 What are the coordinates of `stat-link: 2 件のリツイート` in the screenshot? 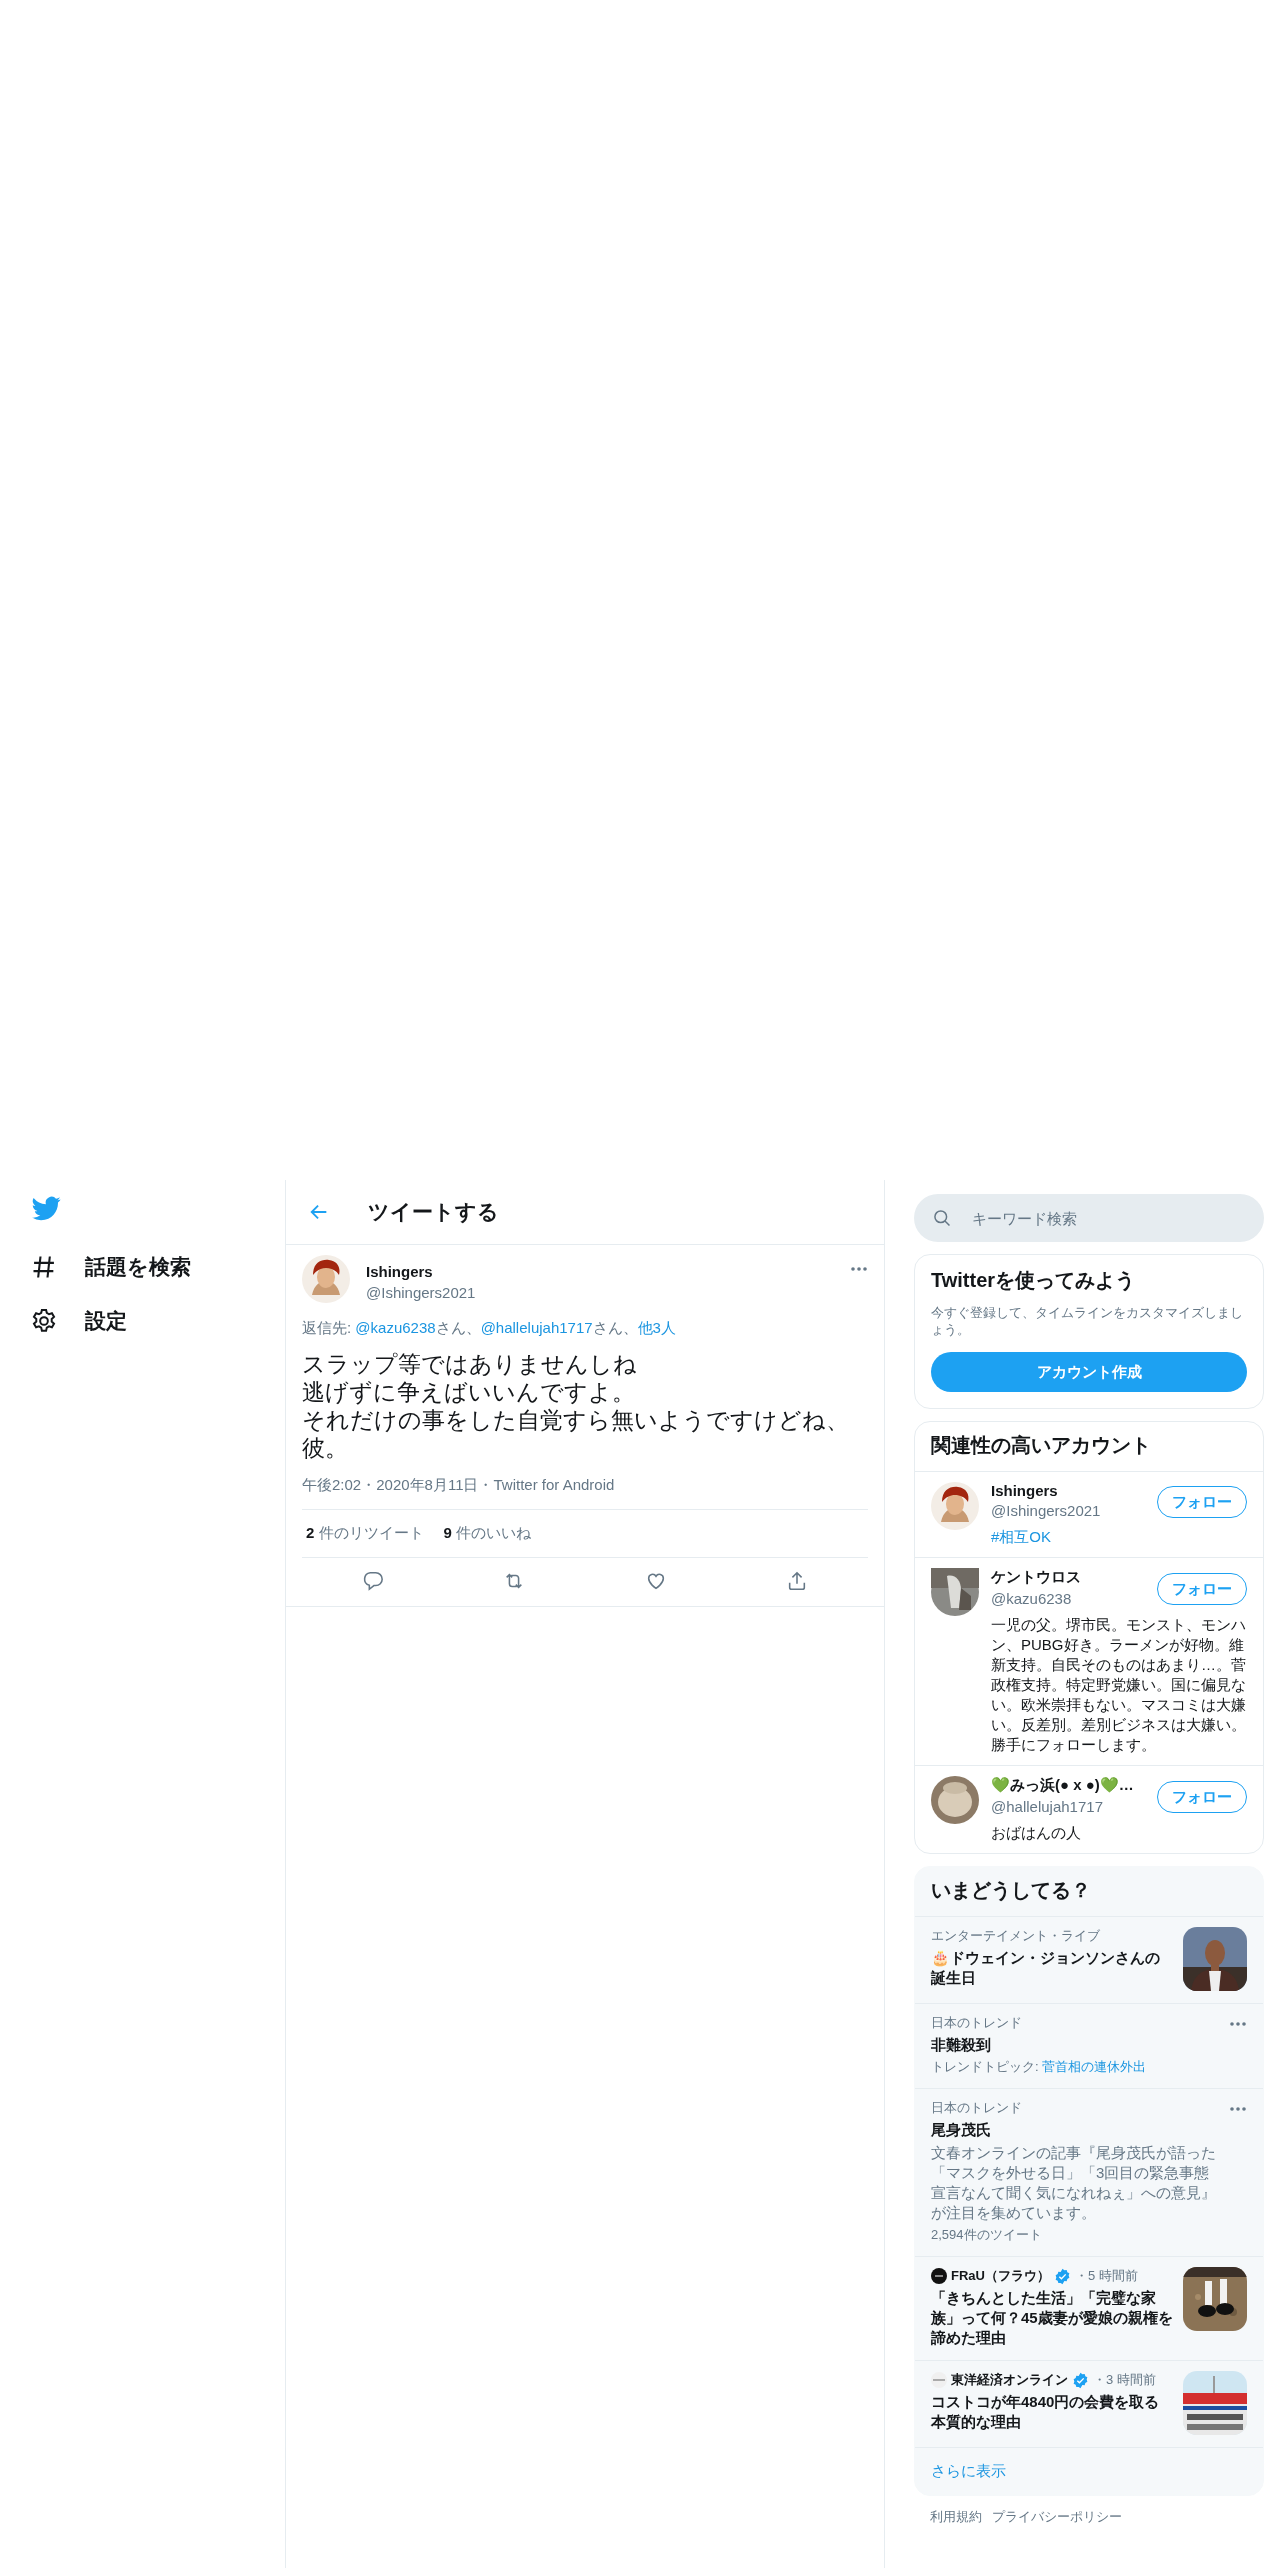 It's located at (365, 1533).